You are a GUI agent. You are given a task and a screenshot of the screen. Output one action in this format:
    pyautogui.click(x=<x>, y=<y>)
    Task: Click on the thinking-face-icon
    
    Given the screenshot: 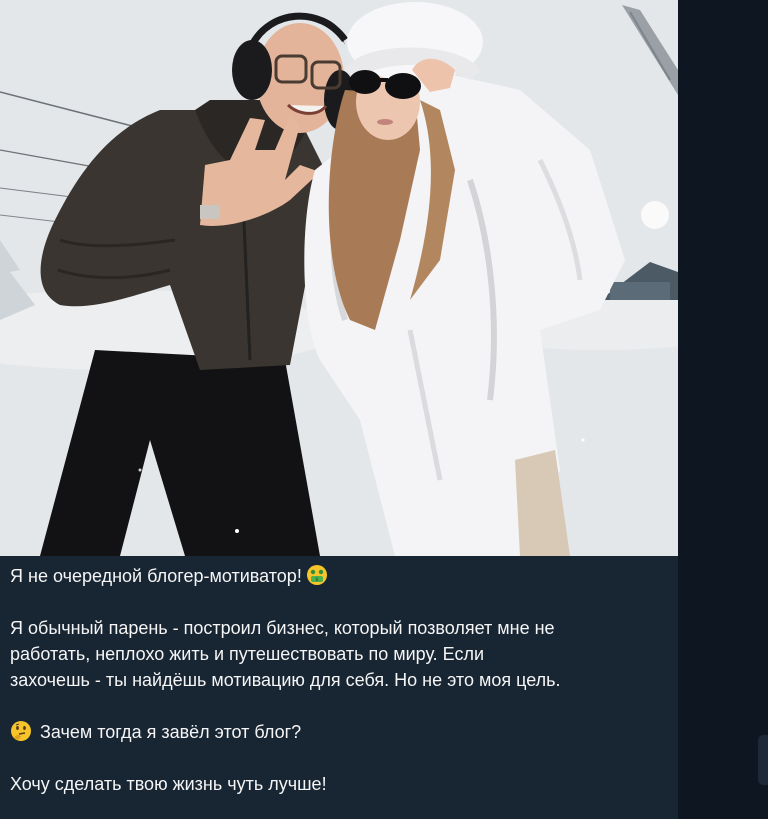 What is the action you would take?
    pyautogui.click(x=21, y=731)
    